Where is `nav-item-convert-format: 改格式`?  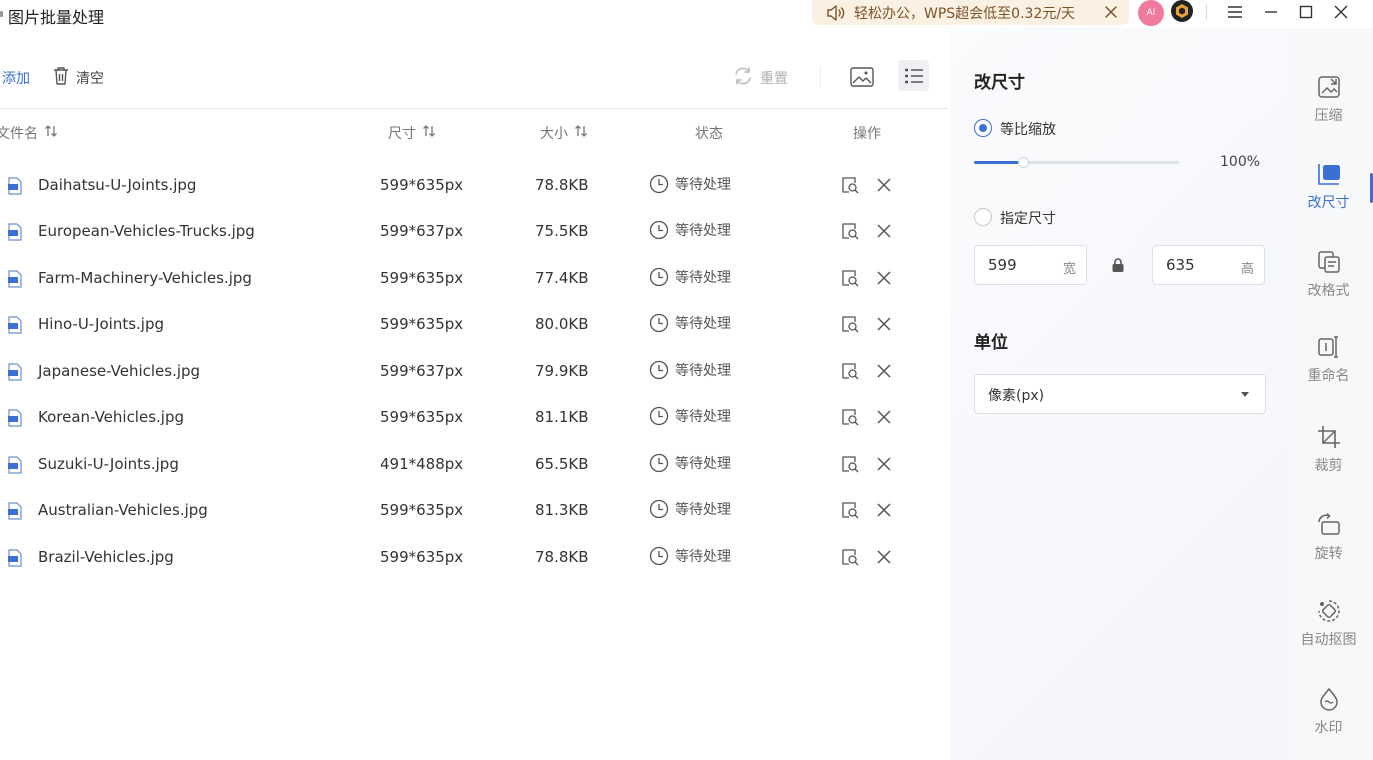 nav-item-convert-format: 改格式 is located at coordinates (1330, 284).